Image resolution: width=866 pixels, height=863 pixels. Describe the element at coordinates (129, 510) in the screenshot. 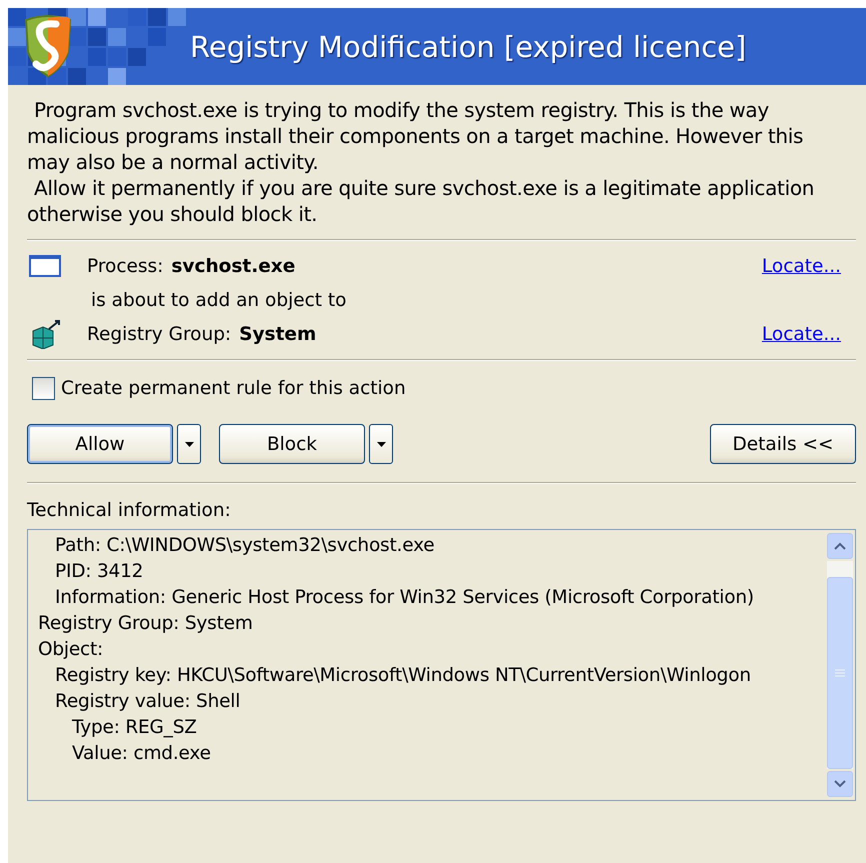

I see `section-label: Technical information:` at that location.